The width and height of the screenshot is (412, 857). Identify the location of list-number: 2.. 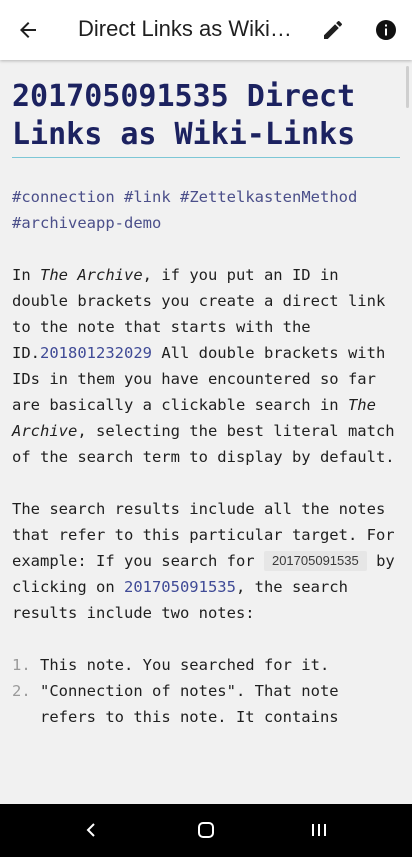
(21, 691).